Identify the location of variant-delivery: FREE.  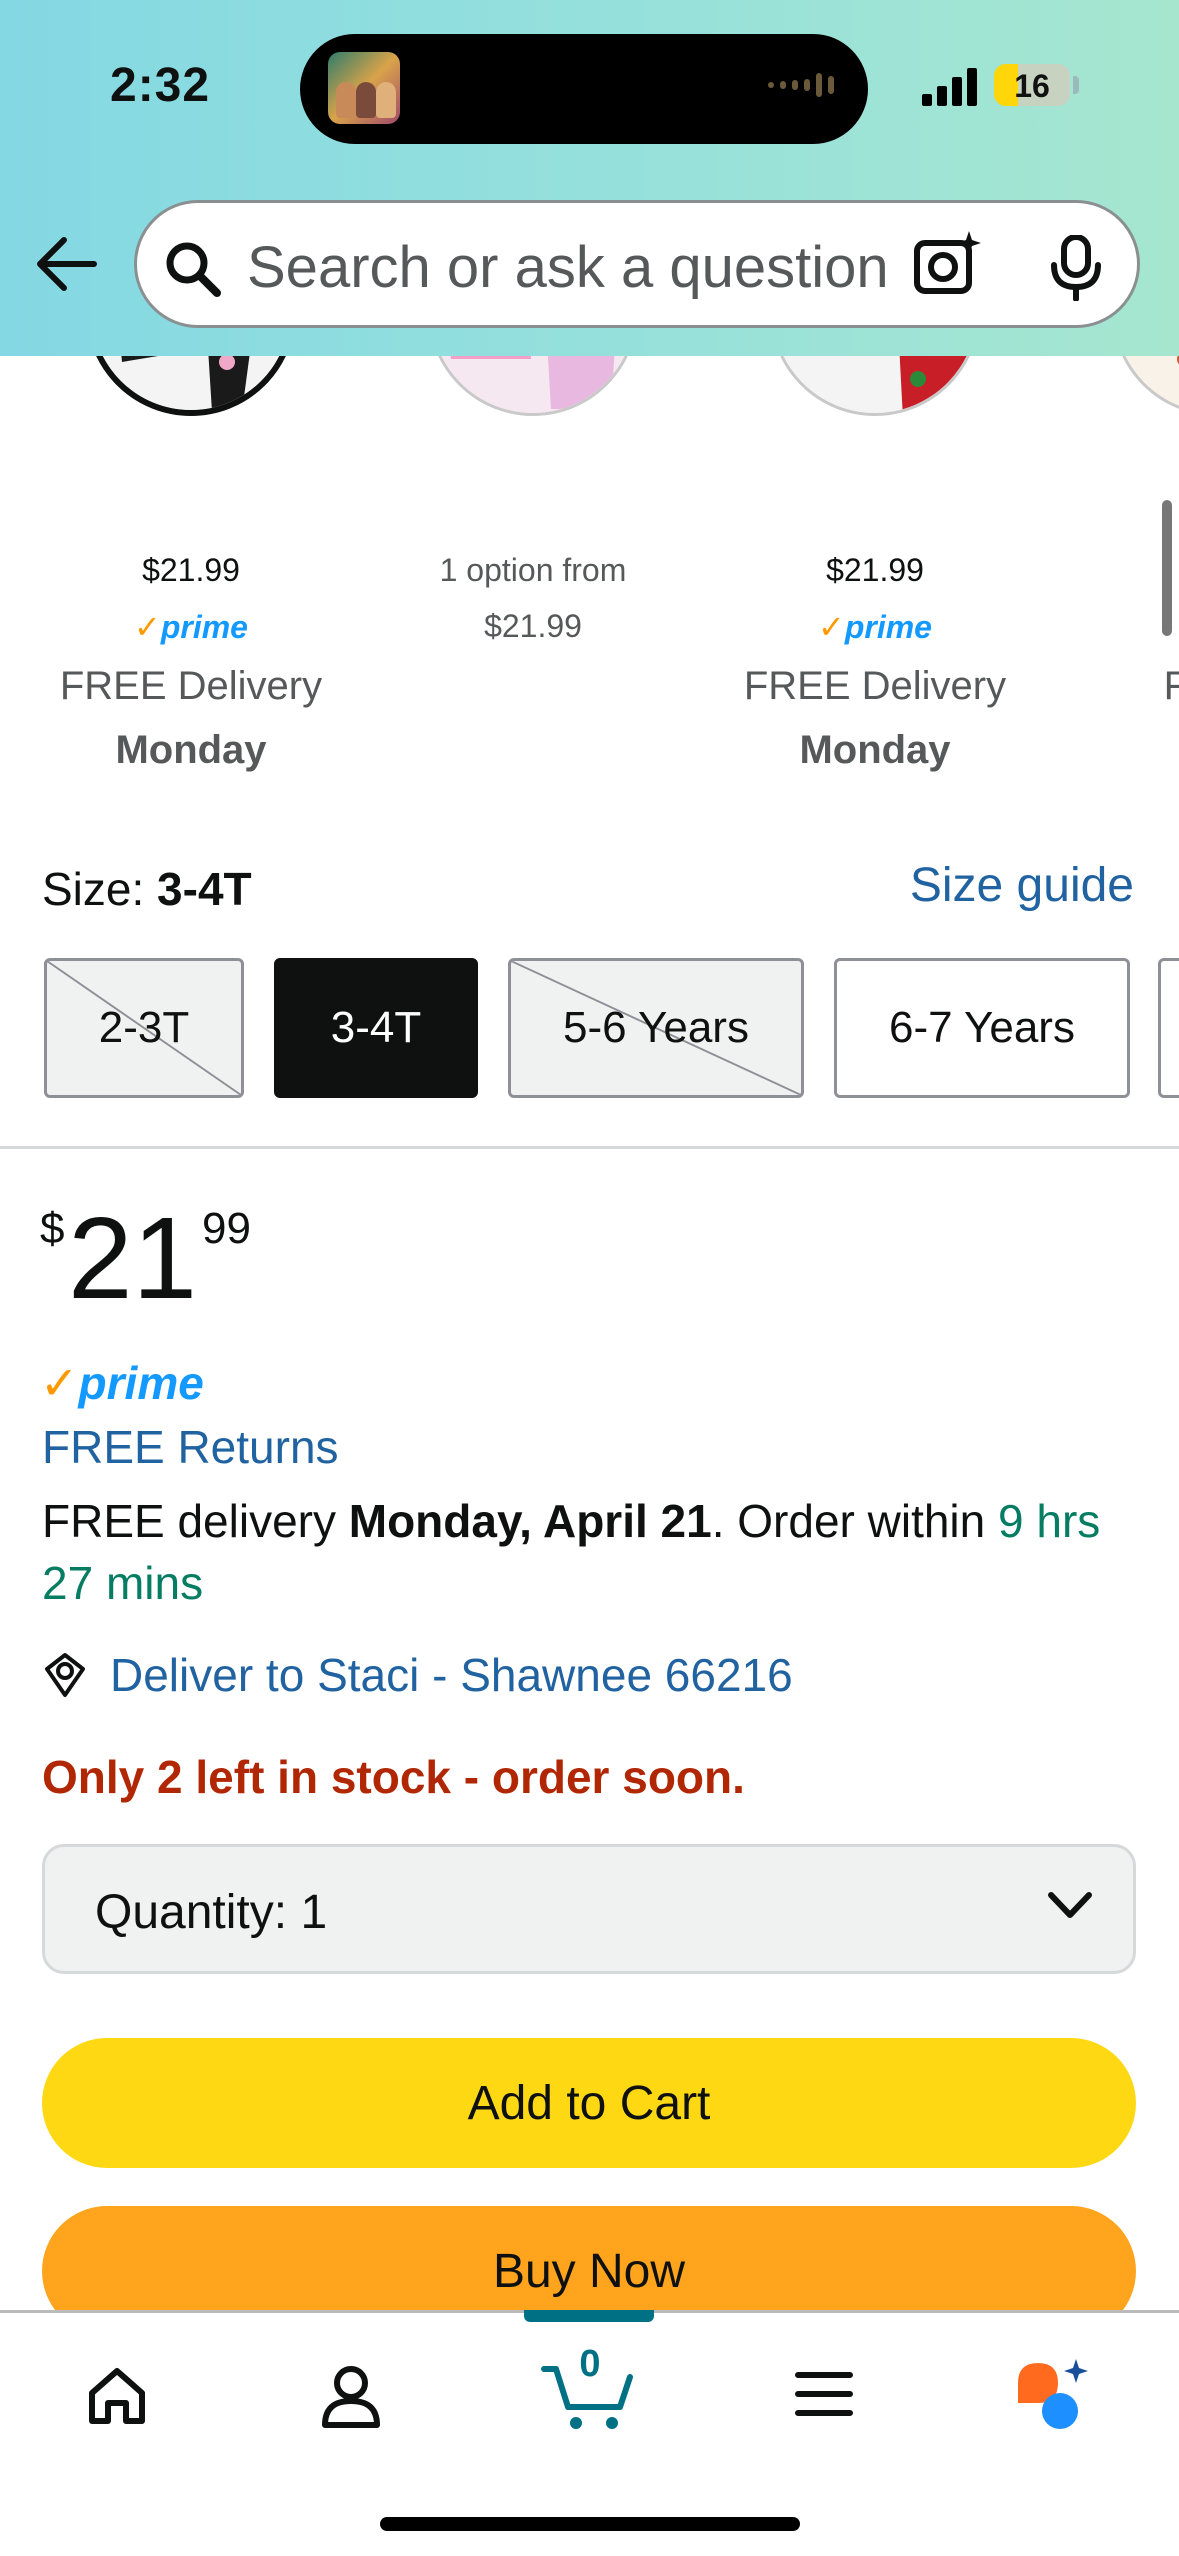
(1171, 686).